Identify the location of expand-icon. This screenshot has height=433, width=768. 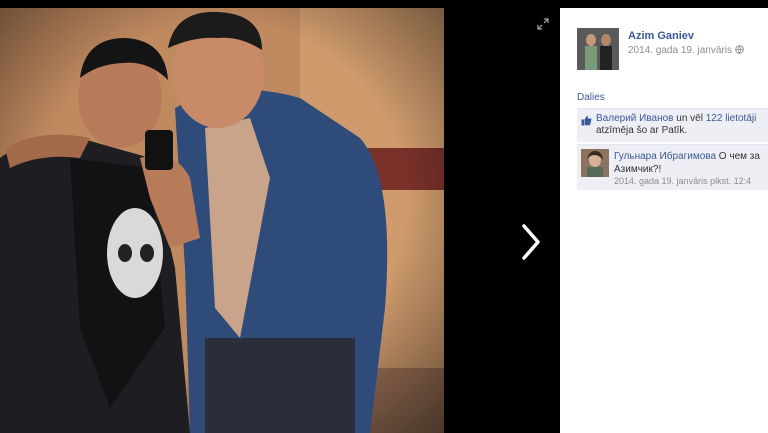
(543, 24).